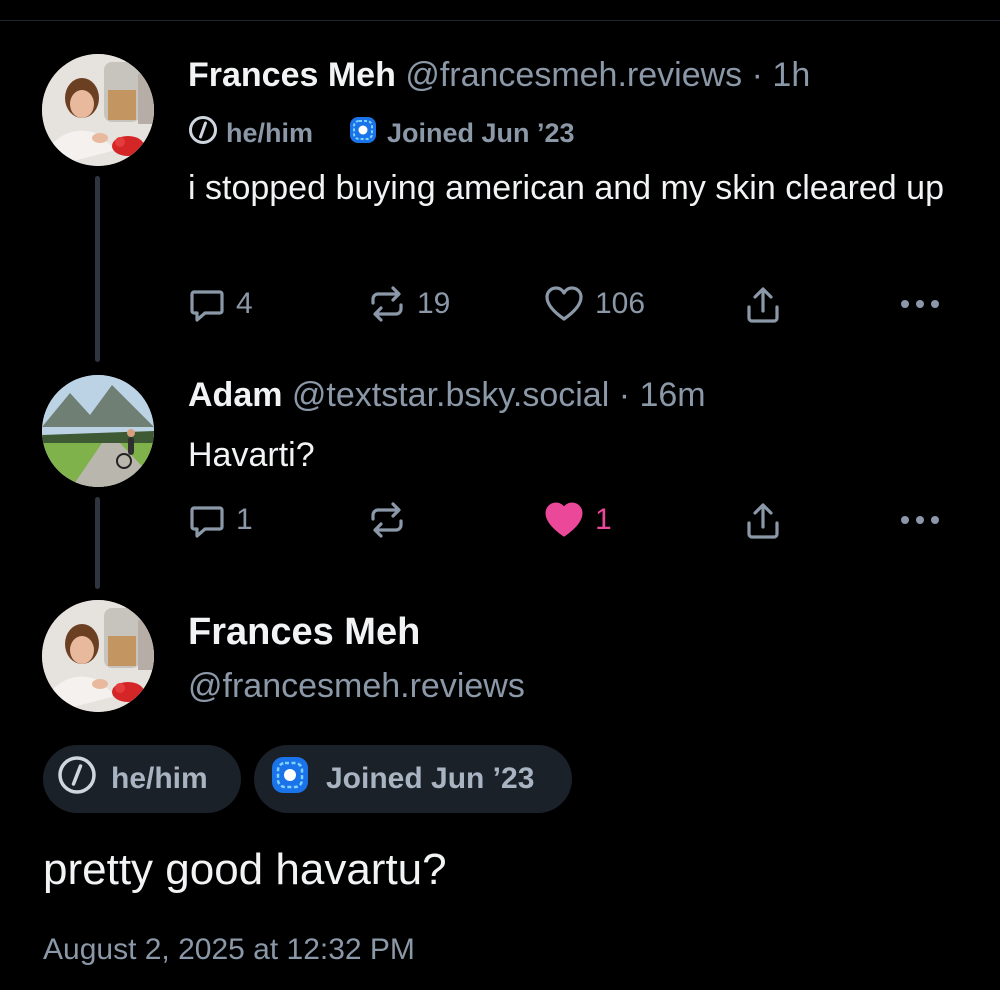  What do you see at coordinates (356, 686) in the screenshot?
I see `focused-author-handle: @francesmeh.reviews` at bounding box center [356, 686].